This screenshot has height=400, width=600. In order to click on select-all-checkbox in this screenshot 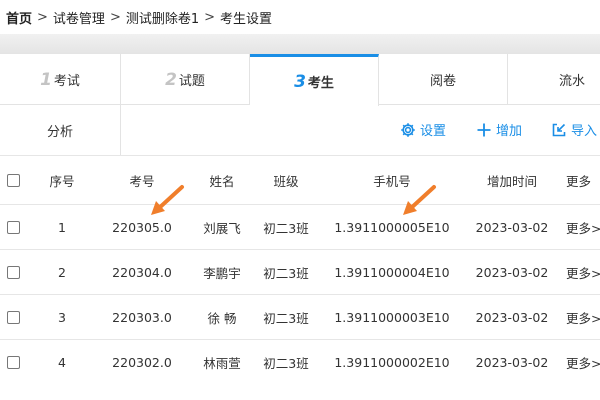, I will do `click(13, 180)`.